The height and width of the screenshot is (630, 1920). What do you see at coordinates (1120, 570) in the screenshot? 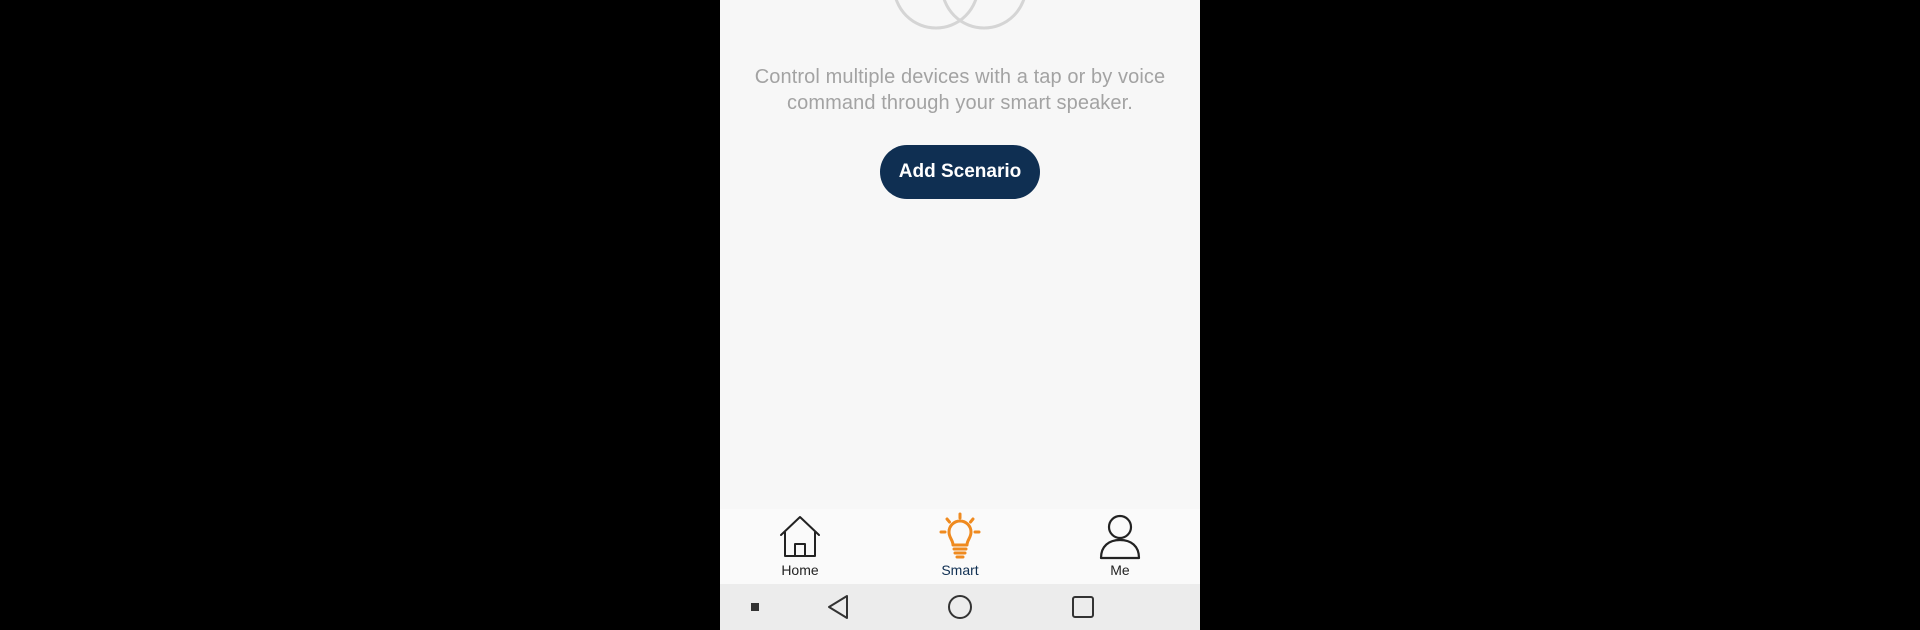
I see `tab-me-label: Me` at bounding box center [1120, 570].